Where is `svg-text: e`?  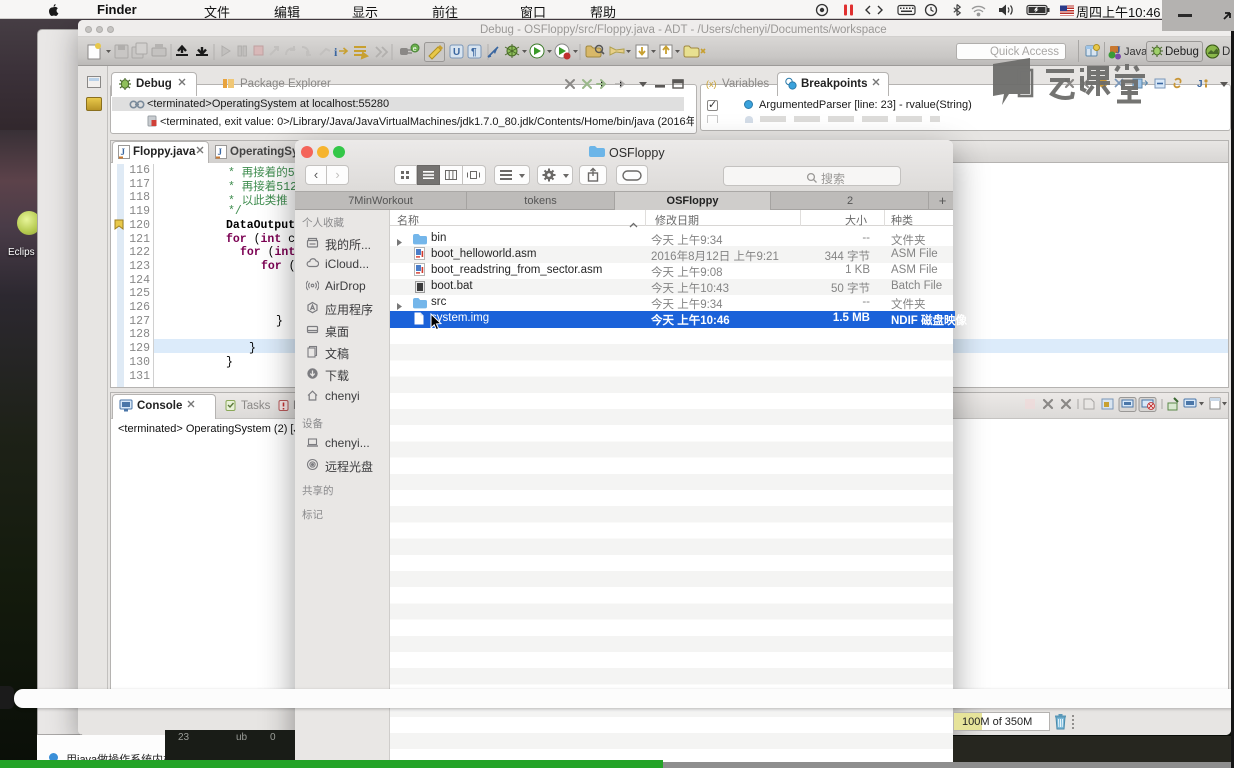
svg-text: e is located at coordinates (415, 49).